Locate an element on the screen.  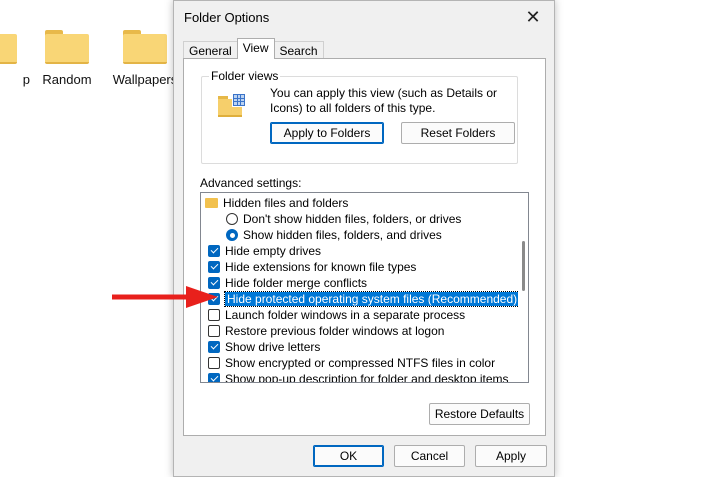
checkbox-restore-windows: Restore previous folder windows at logon is located at coordinates (326, 331).